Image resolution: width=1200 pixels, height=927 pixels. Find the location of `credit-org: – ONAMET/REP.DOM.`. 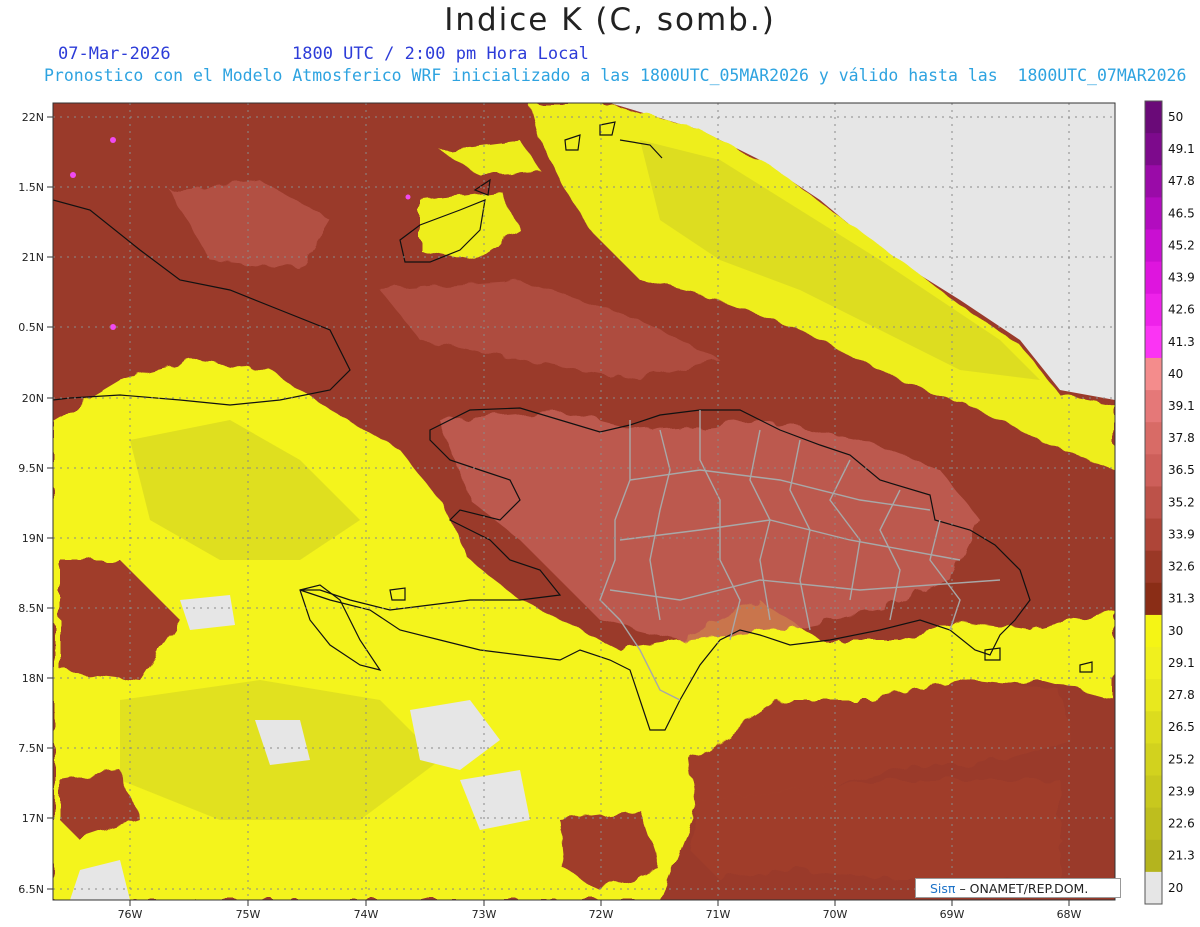

credit-org: – ONAMET/REP.DOM. is located at coordinates (1024, 888).